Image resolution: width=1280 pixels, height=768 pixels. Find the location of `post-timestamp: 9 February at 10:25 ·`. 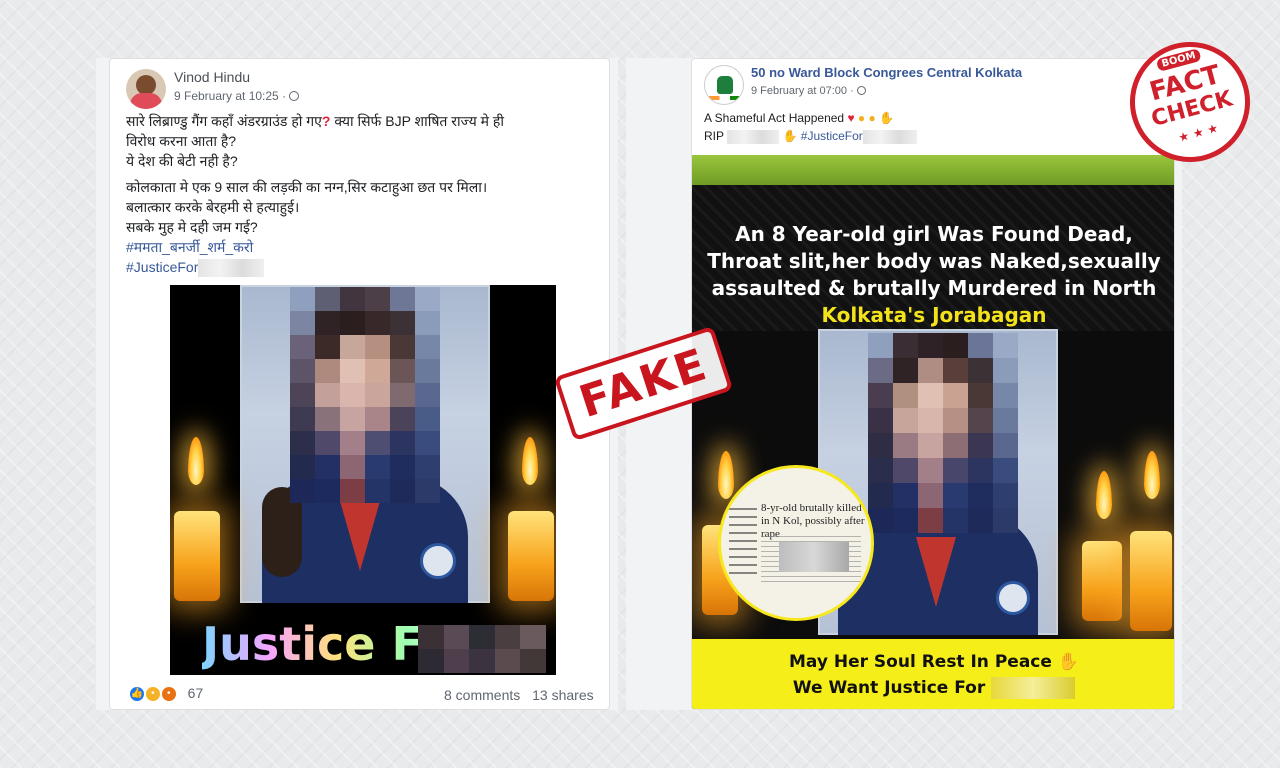

post-timestamp: 9 February at 10:25 · is located at coordinates (237, 96).